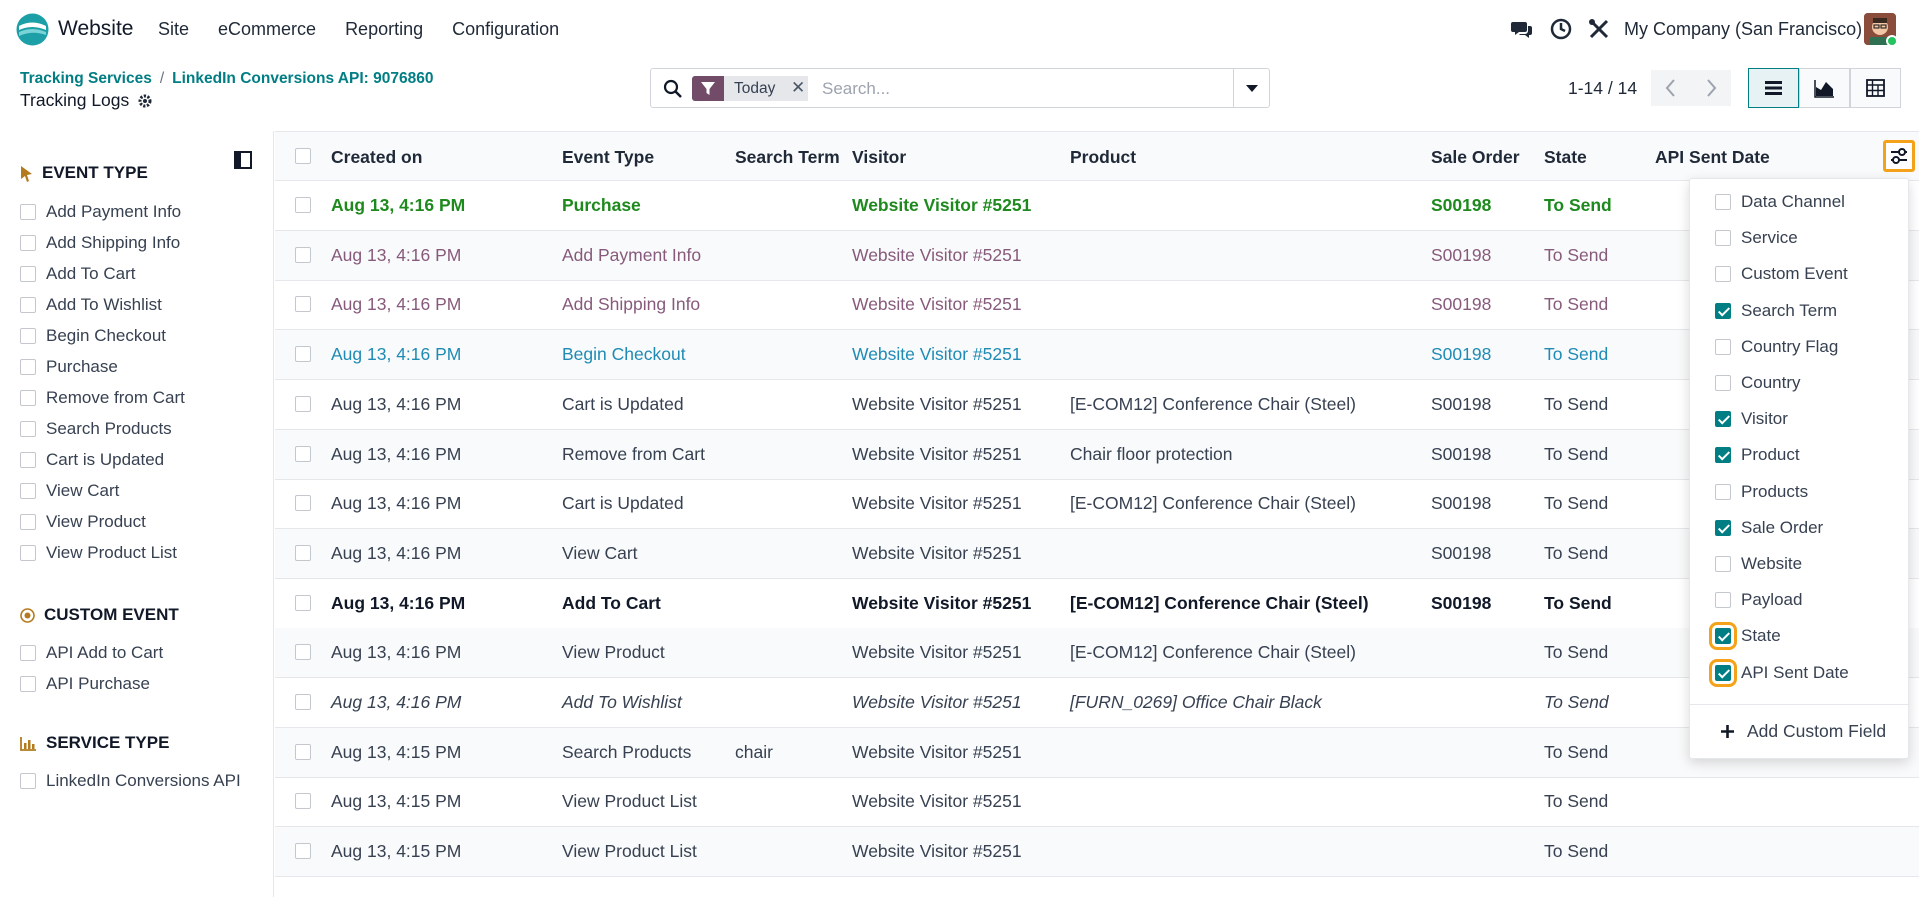 This screenshot has width=1919, height=897. I want to click on remove-facet-icon: ✕, so click(798, 88).